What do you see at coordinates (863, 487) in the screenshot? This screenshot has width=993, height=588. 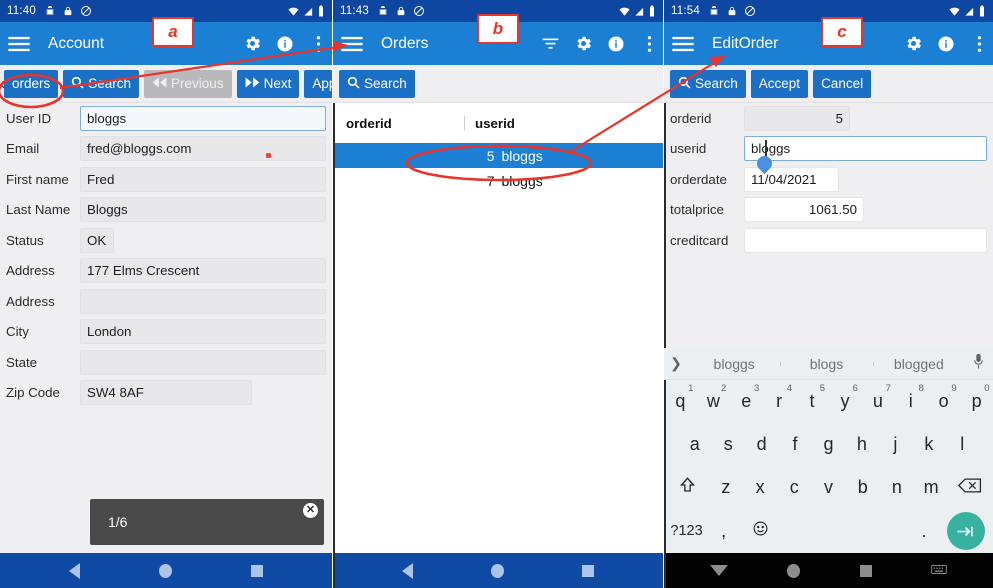 I see `key-b: b` at bounding box center [863, 487].